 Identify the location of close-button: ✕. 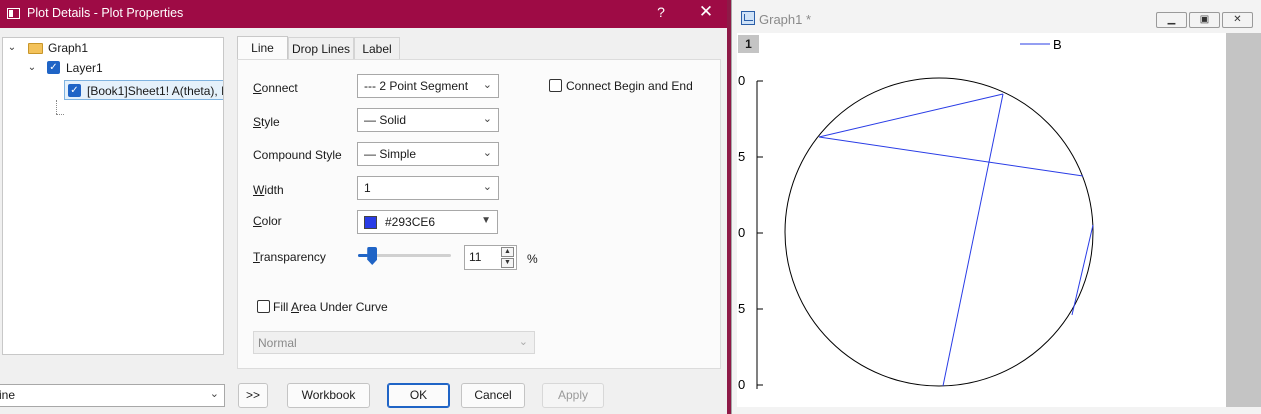
(706, 12).